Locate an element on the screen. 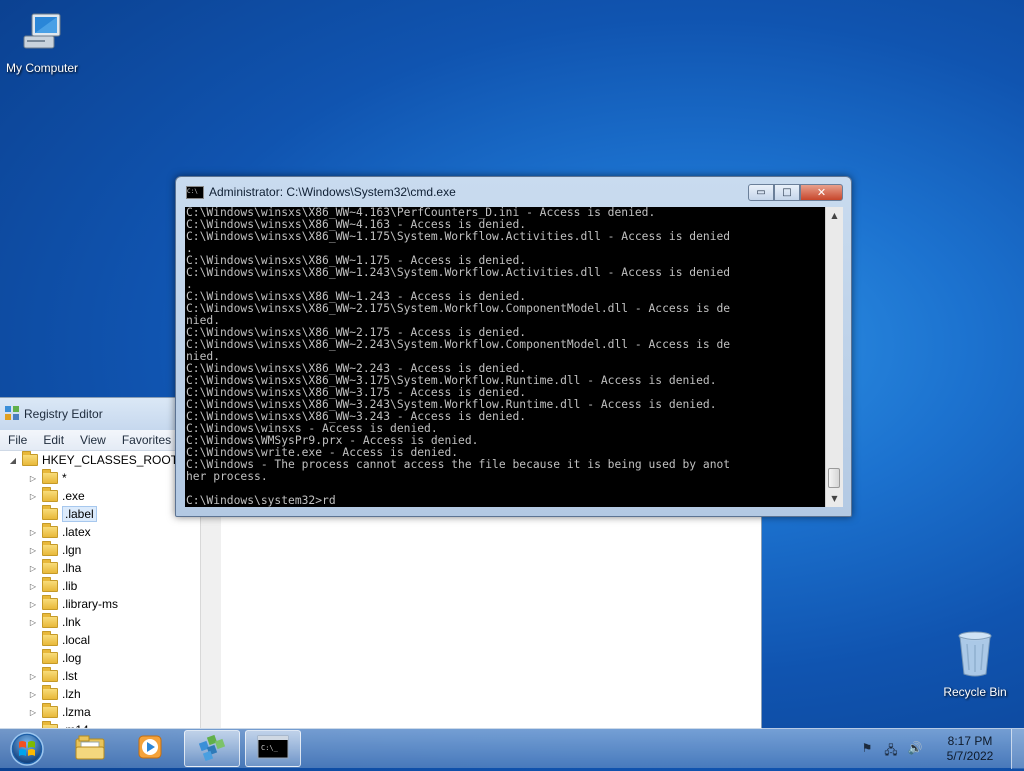 Image resolution: width=1024 pixels, height=771 pixels. tree-item-hkcr: ◢ HKEY_CLASSES_ROOT is located at coordinates (100, 460).